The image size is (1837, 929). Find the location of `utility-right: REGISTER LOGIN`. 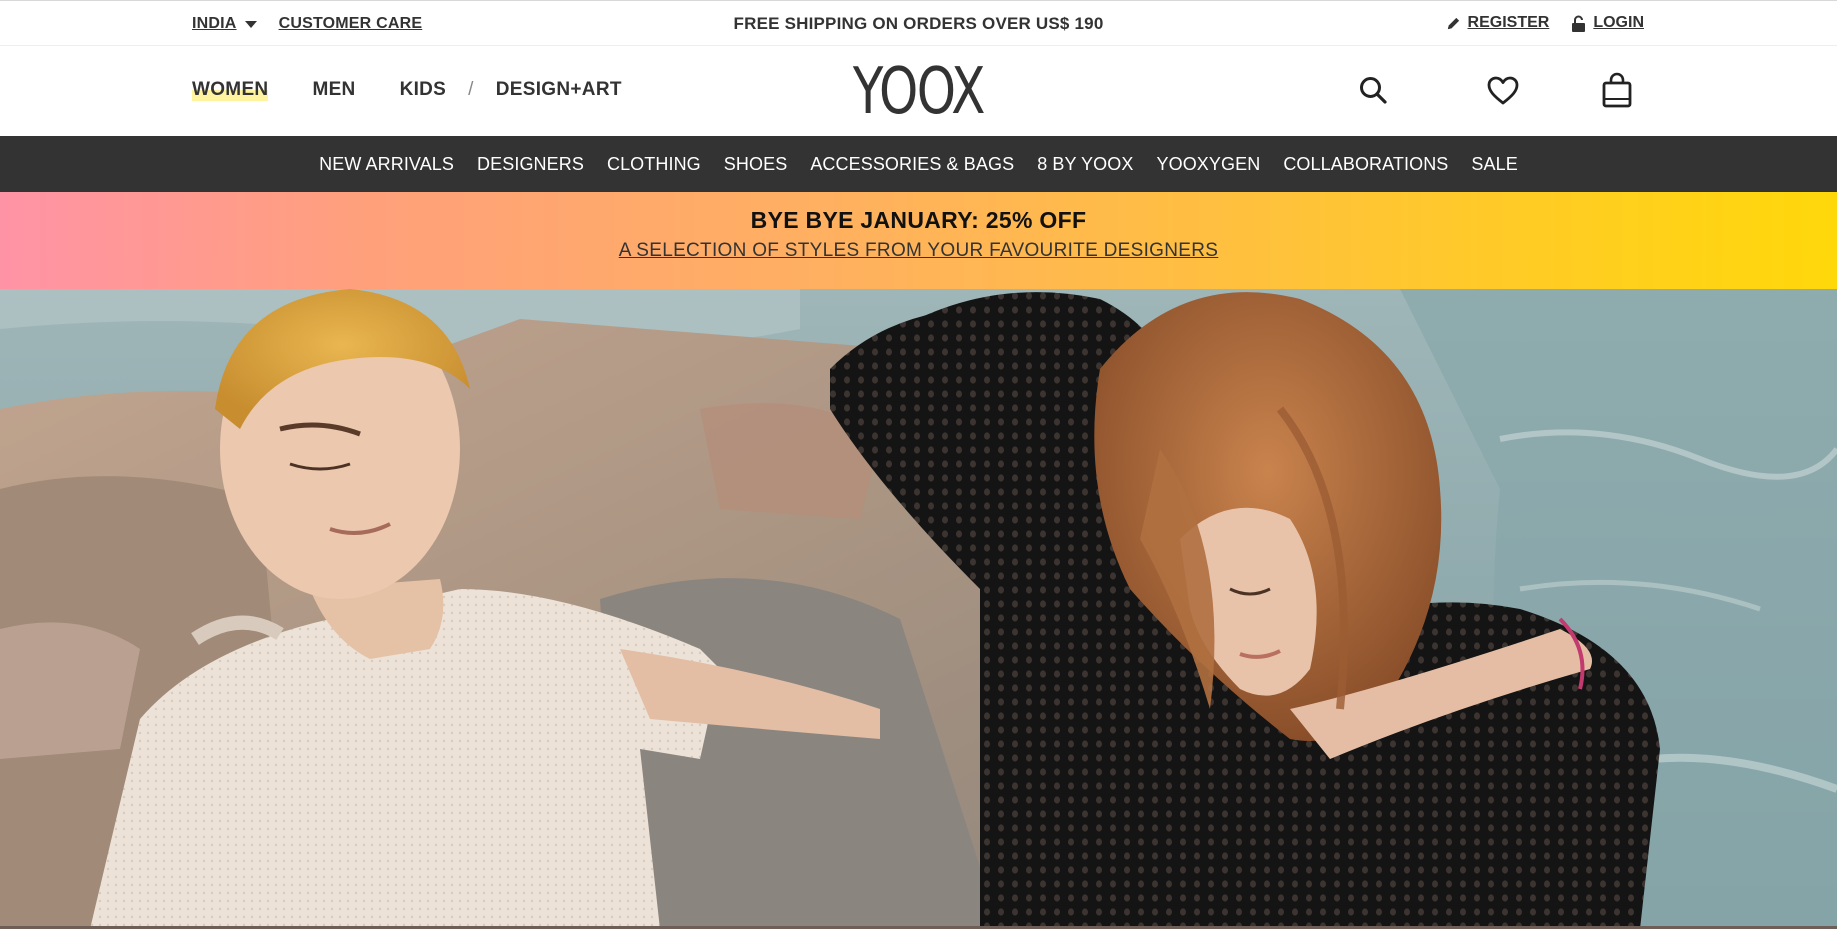

utility-right: REGISTER LOGIN is located at coordinates (1545, 23).